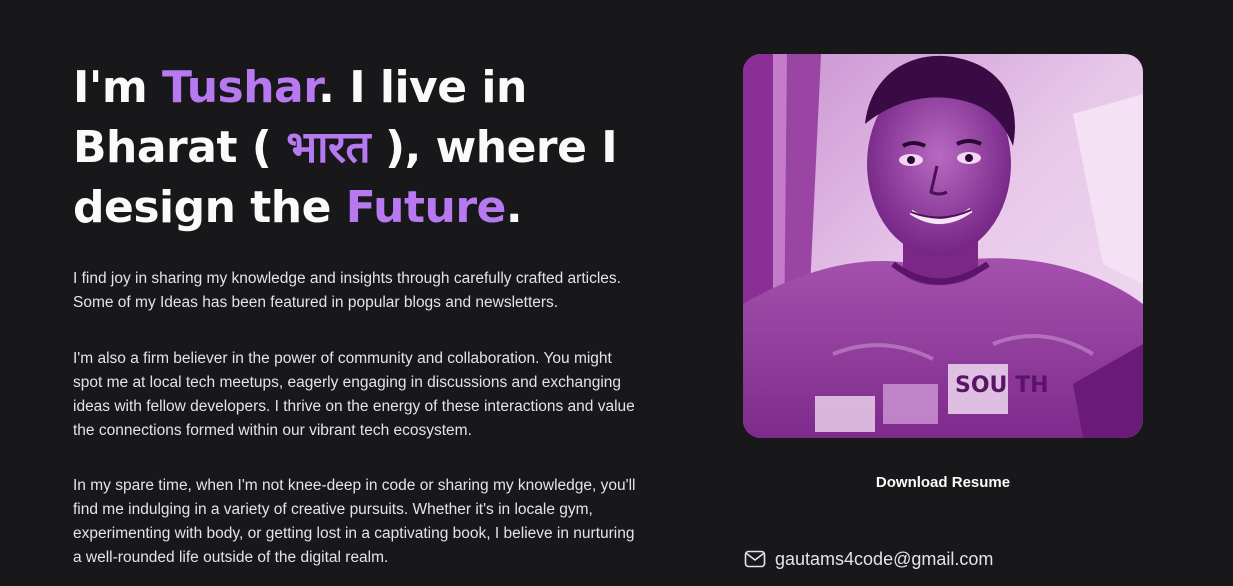 The height and width of the screenshot is (586, 1233). Describe the element at coordinates (328, 147) in the screenshot. I see `title-country-native: भारत` at that location.